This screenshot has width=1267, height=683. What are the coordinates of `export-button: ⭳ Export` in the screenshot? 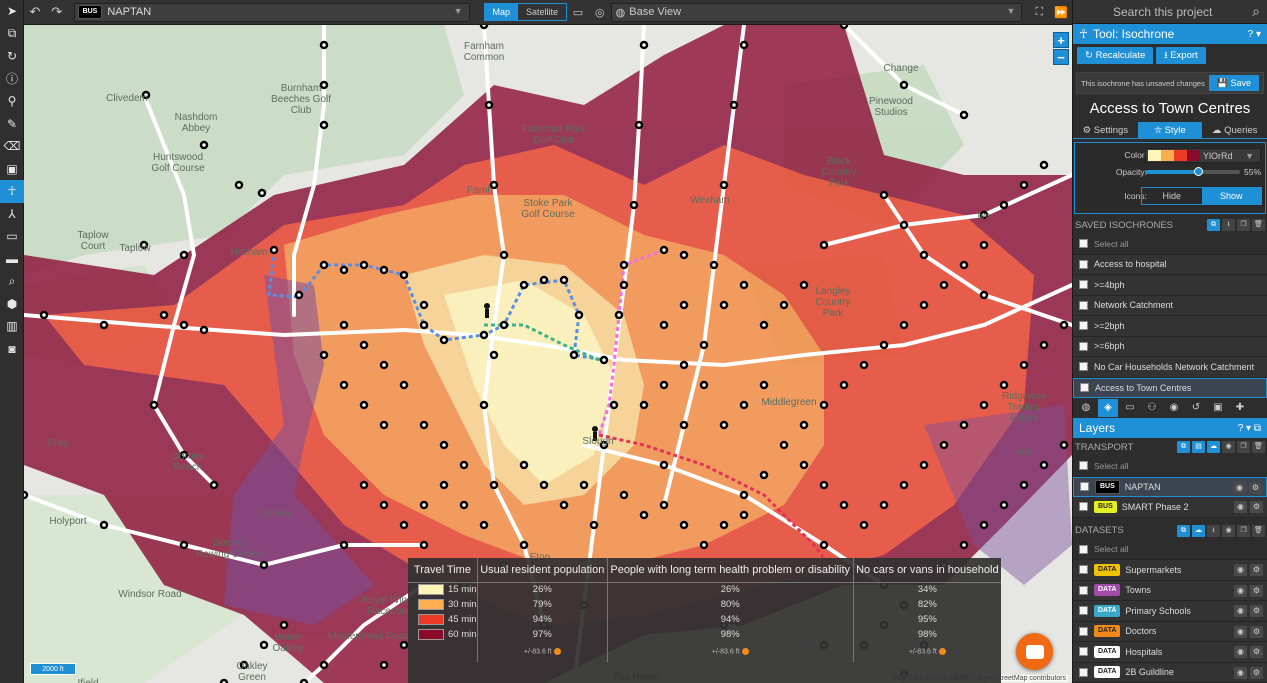 It's located at (1181, 55).